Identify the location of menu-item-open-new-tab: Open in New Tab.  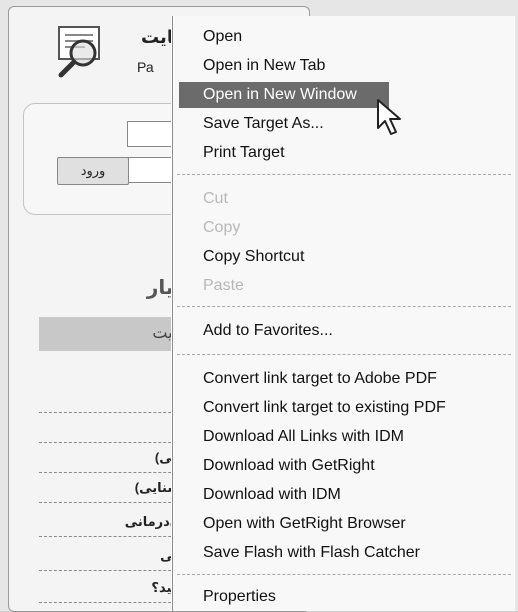
(344, 66).